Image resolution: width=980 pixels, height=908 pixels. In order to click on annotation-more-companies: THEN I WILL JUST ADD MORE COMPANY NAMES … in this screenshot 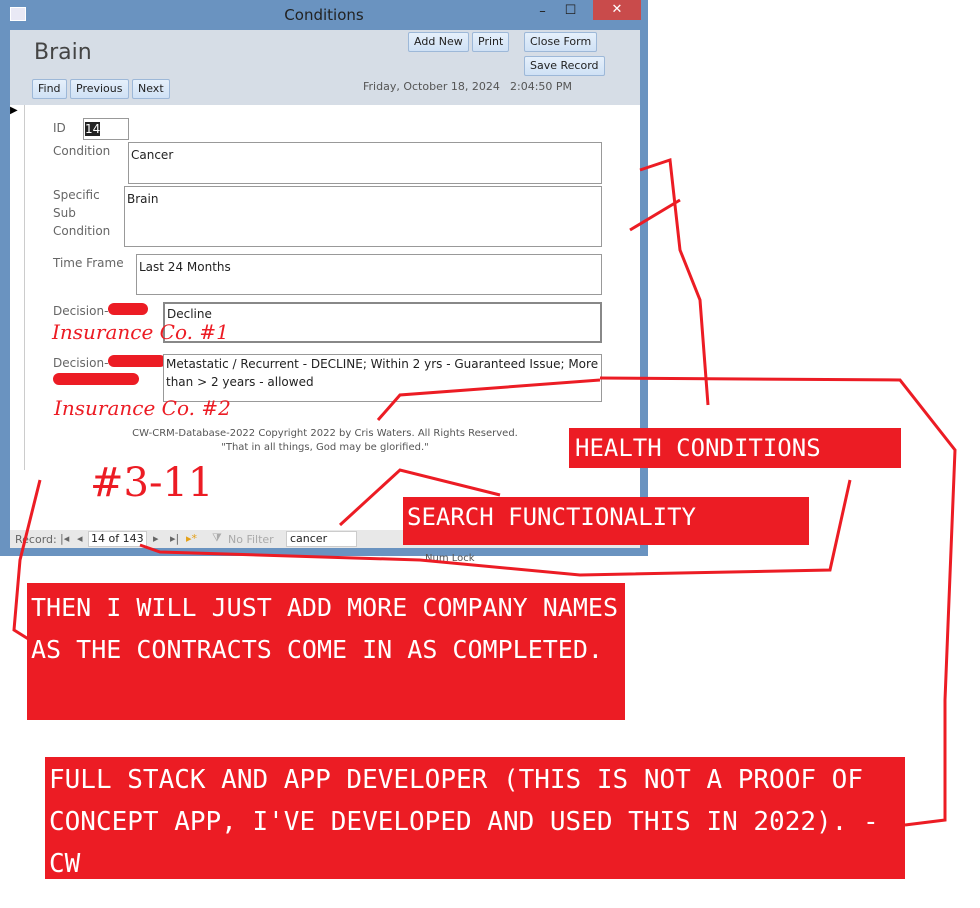, I will do `click(326, 651)`.